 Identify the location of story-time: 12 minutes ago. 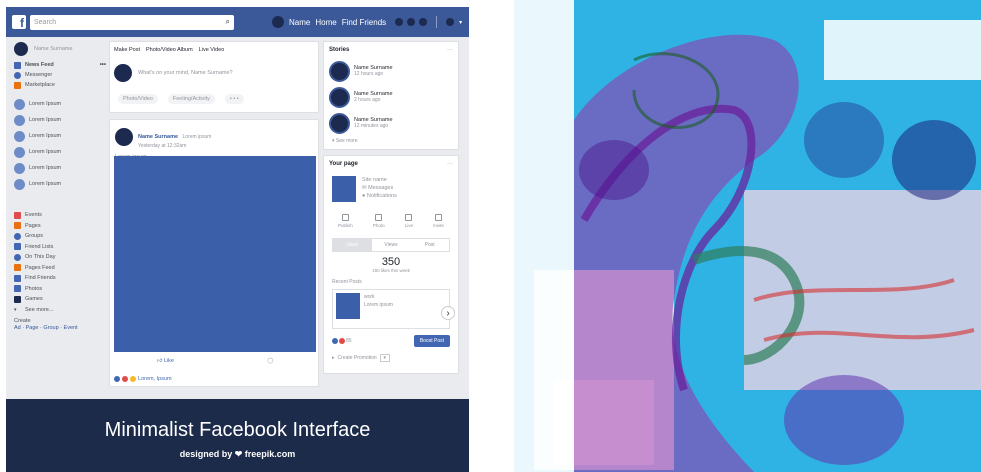
(371, 126).